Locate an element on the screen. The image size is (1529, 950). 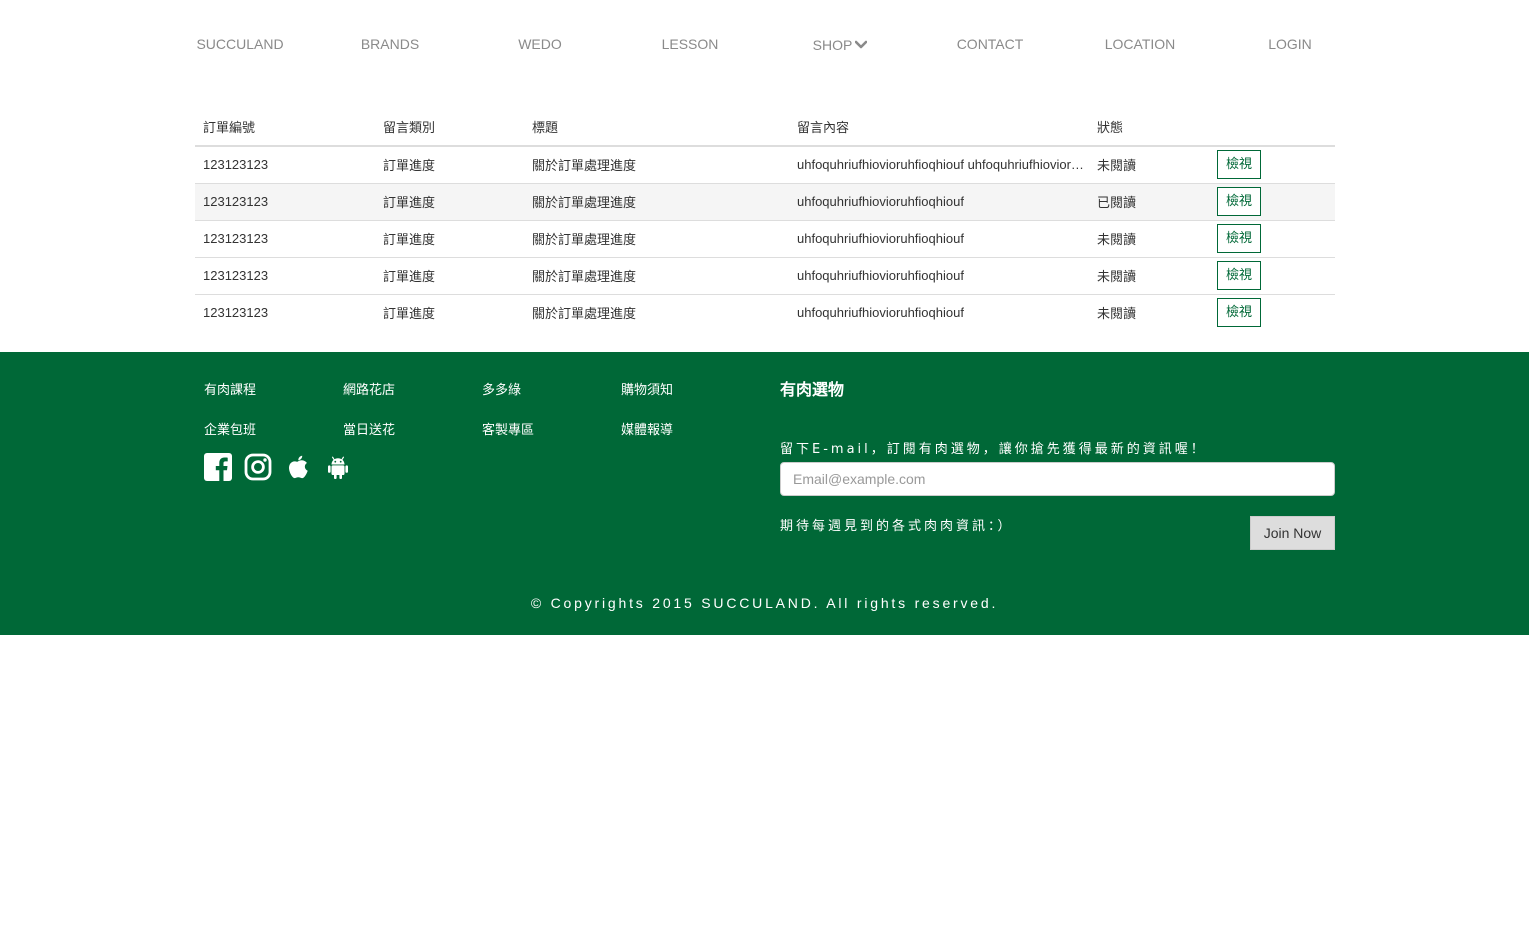
newsletter-note: 期待每週見到的各式肉肉資訊：） is located at coordinates (897, 526).